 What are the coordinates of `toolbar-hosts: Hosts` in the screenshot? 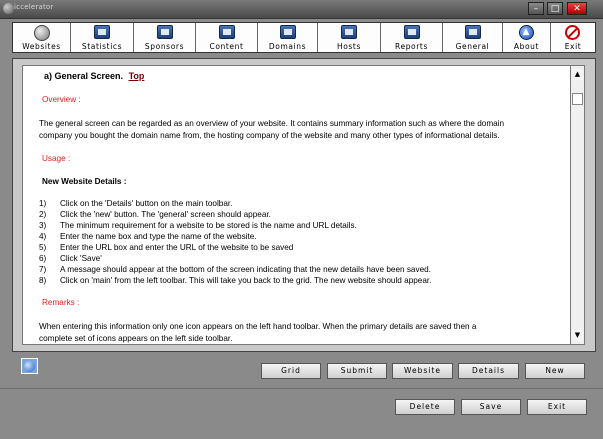 It's located at (349, 37).